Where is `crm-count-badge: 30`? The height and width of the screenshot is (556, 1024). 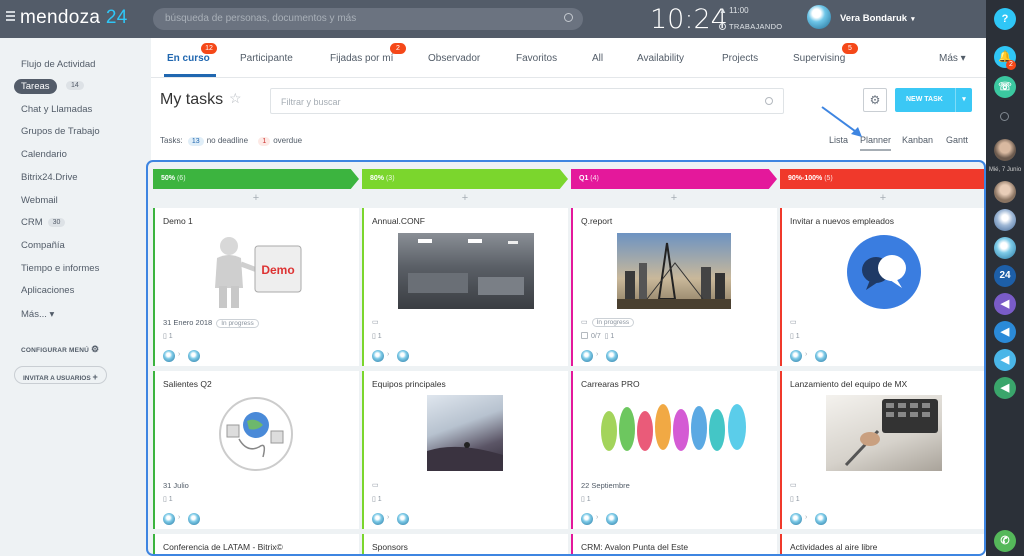
crm-count-badge: 30 is located at coordinates (56, 222).